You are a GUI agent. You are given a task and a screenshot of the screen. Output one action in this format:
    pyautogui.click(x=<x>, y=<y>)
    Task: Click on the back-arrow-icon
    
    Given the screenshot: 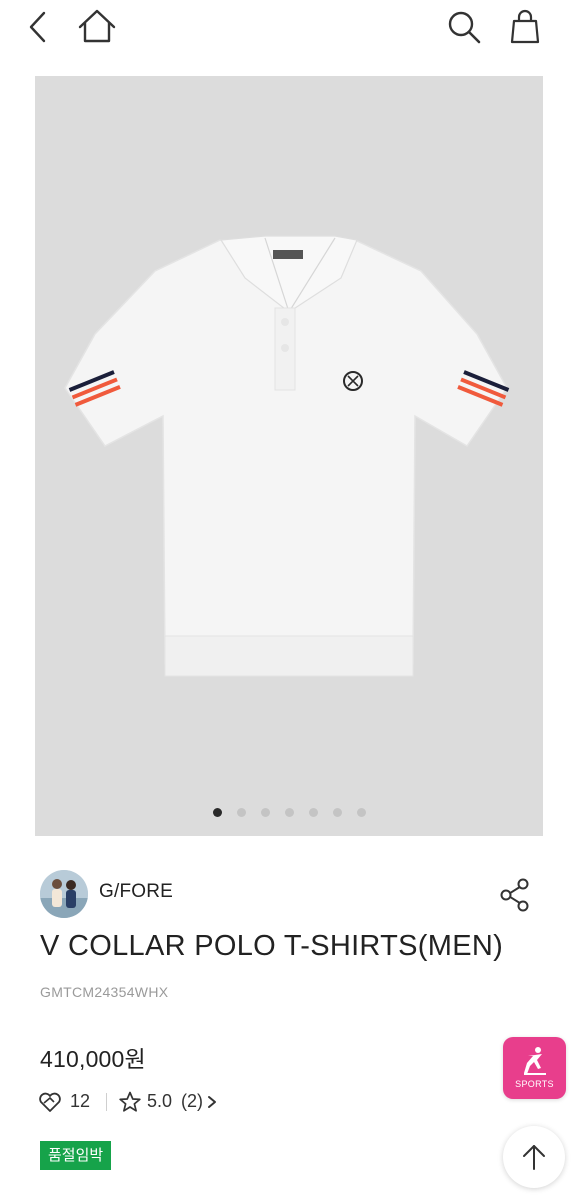 What is the action you would take?
    pyautogui.click(x=40, y=27)
    